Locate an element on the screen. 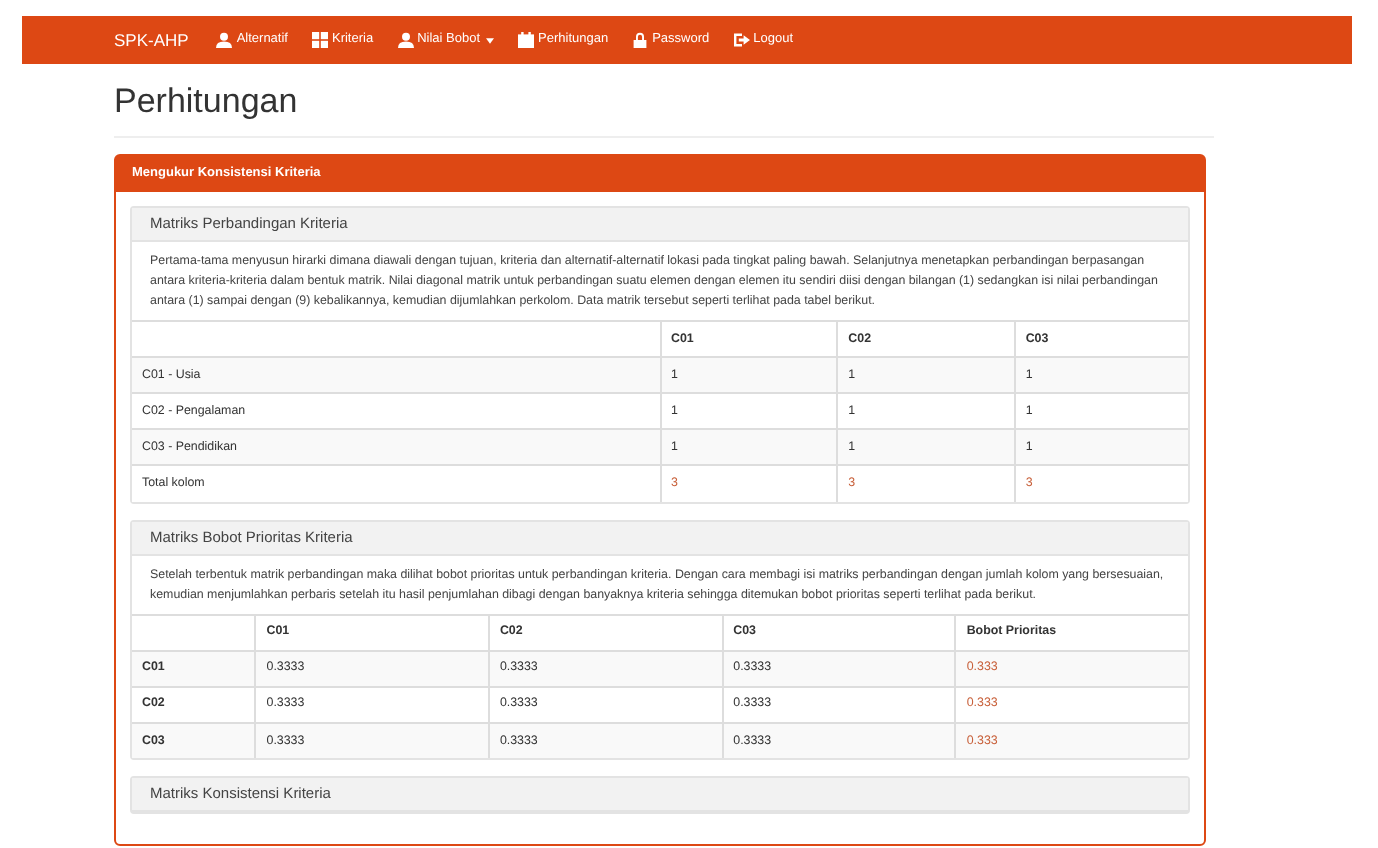 Image resolution: width=1378 pixels, height=848 pixels. calendar-icon is located at coordinates (526, 40).